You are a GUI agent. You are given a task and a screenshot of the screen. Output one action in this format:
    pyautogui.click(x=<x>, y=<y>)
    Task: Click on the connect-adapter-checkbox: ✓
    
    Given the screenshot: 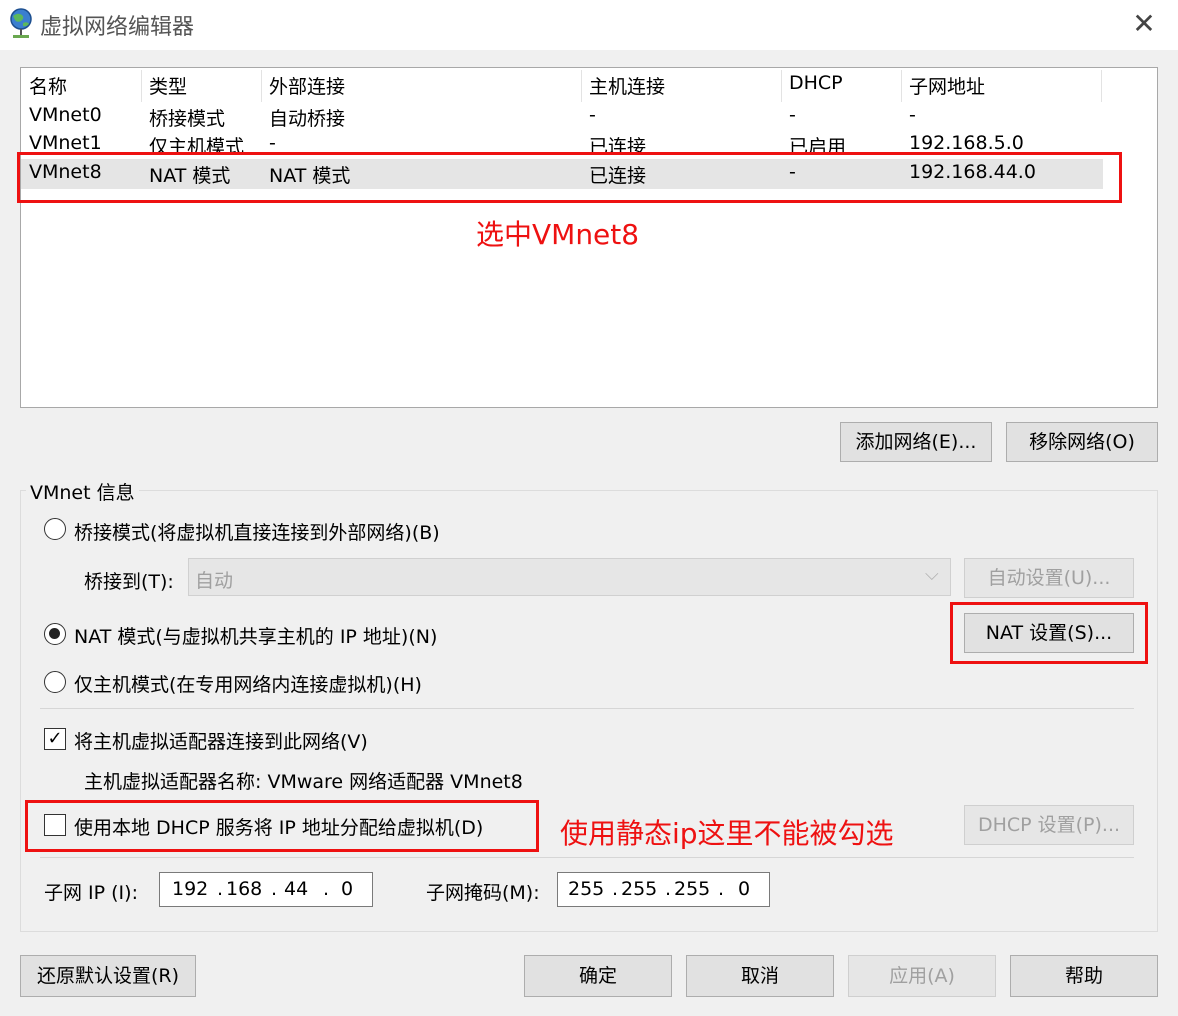 What is the action you would take?
    pyautogui.click(x=55, y=739)
    